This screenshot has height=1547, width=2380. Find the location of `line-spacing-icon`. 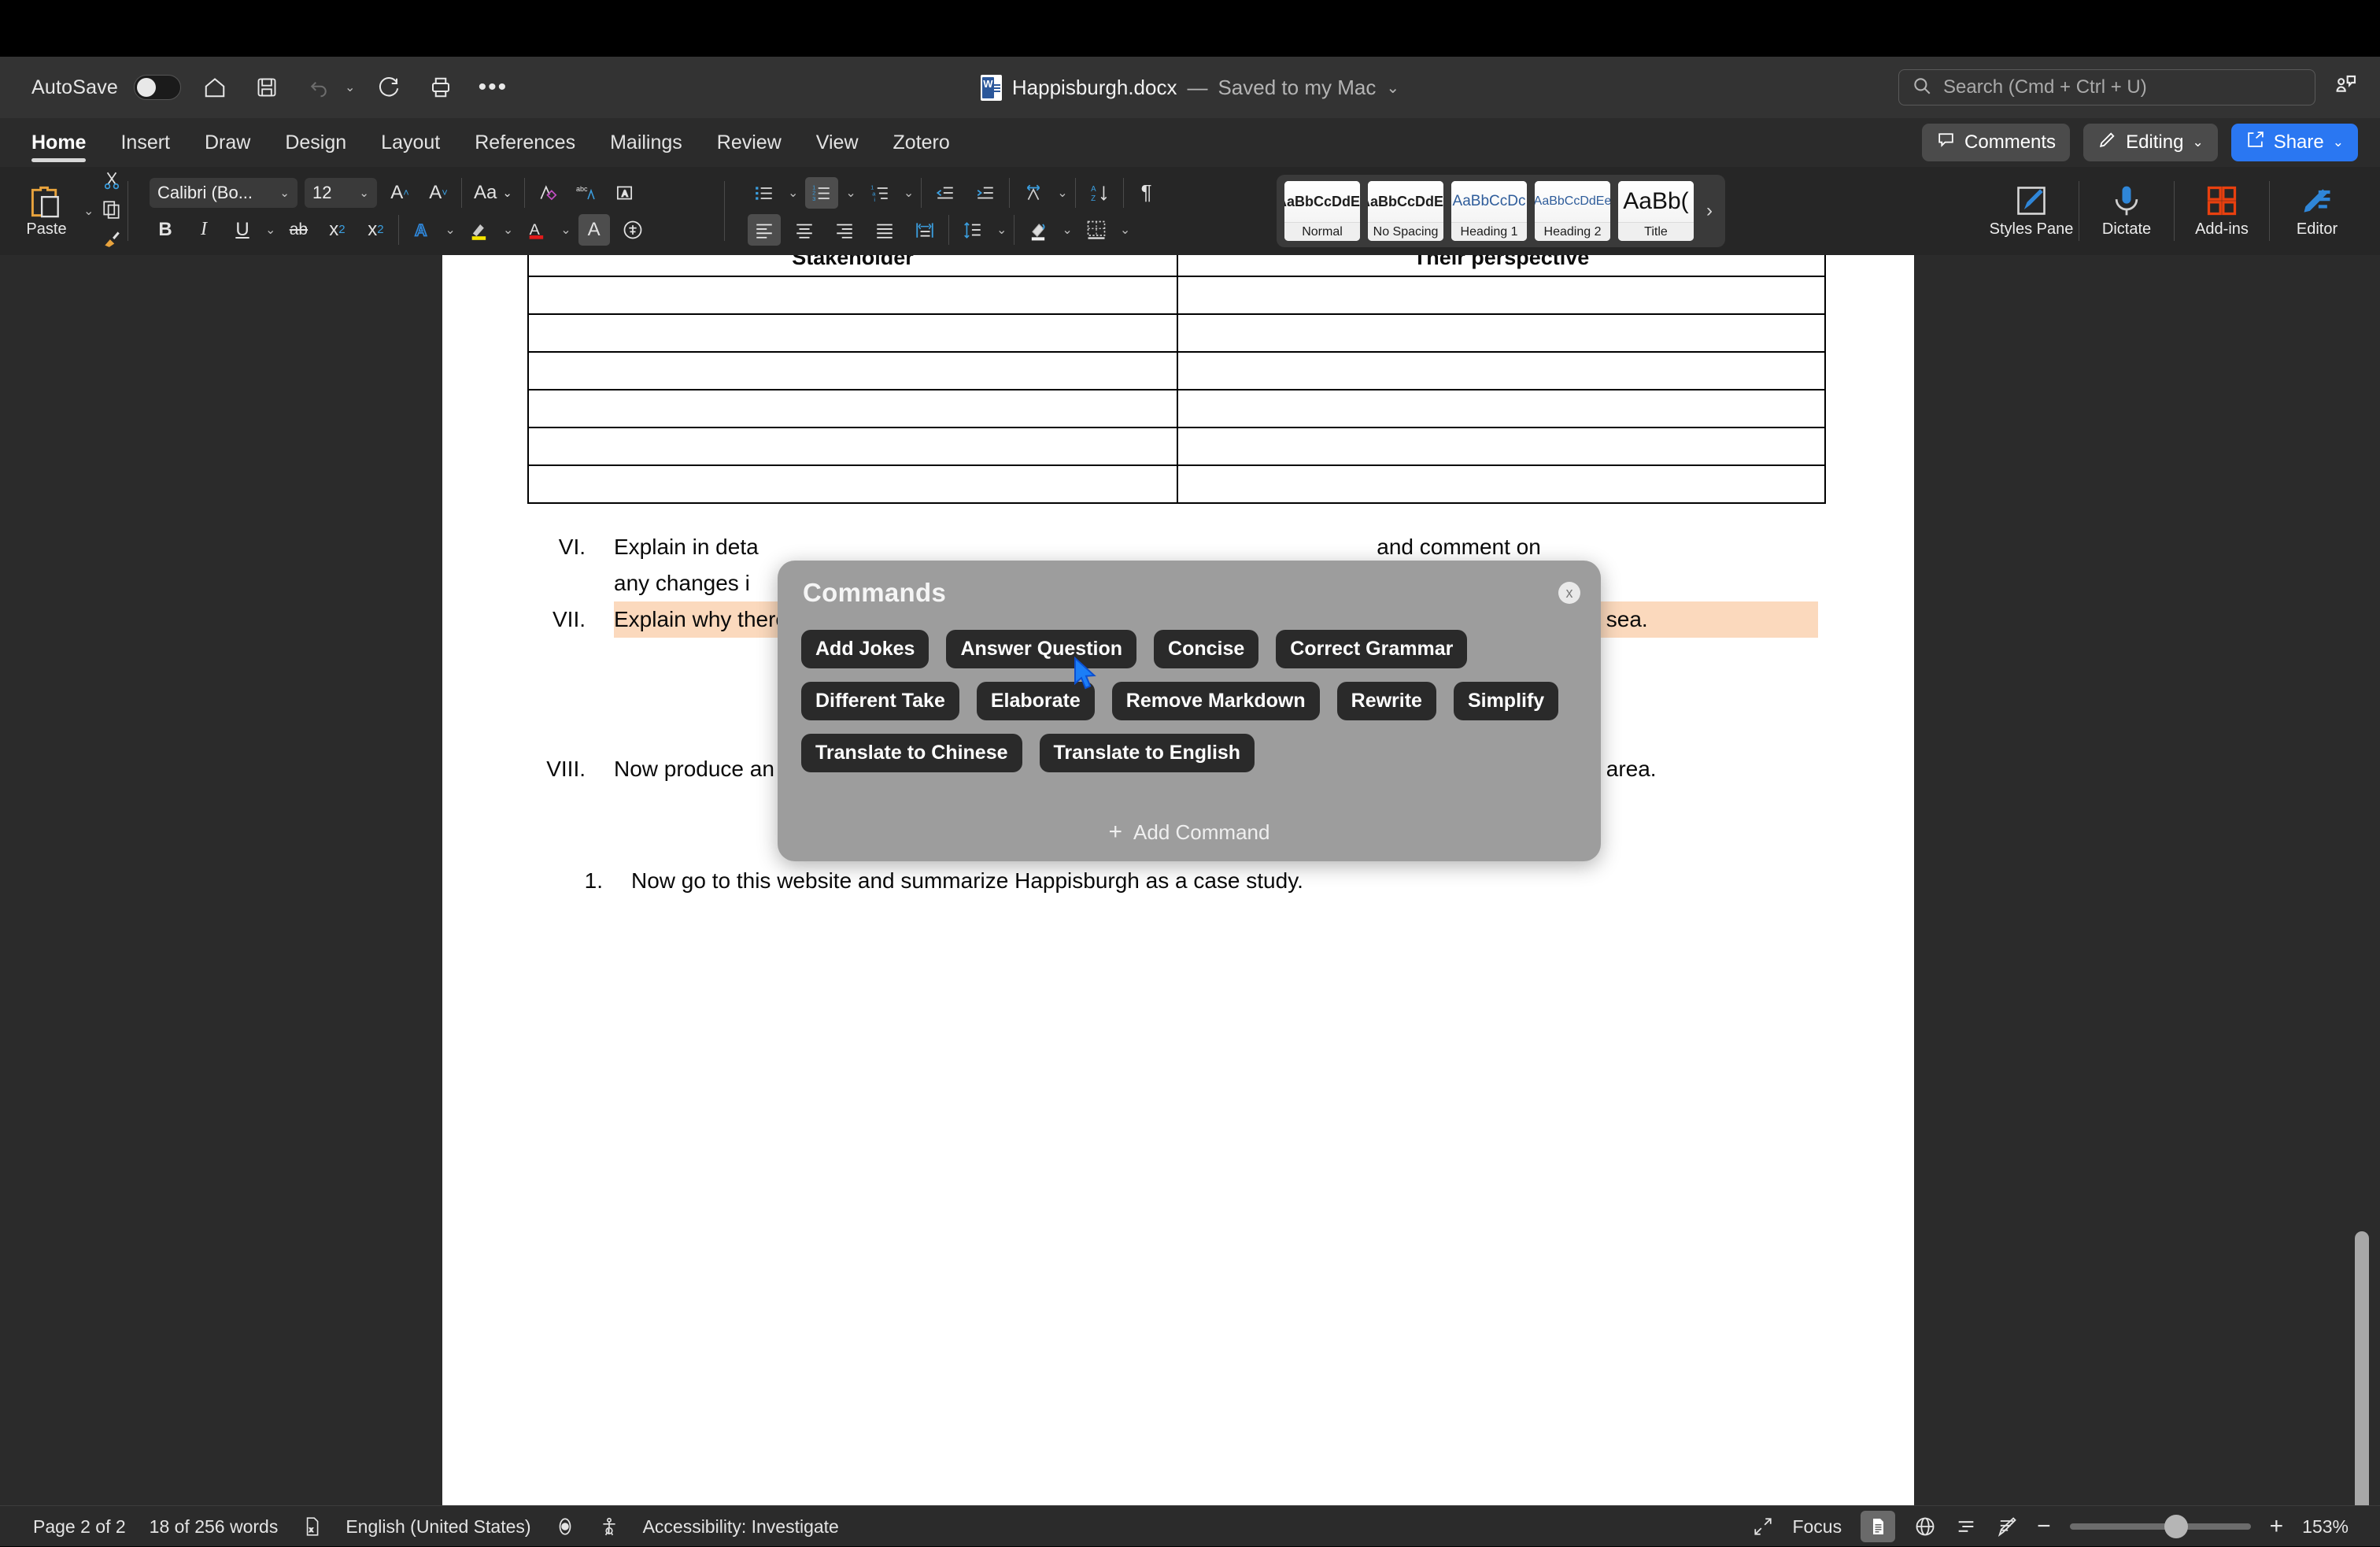

line-spacing-icon is located at coordinates (972, 230).